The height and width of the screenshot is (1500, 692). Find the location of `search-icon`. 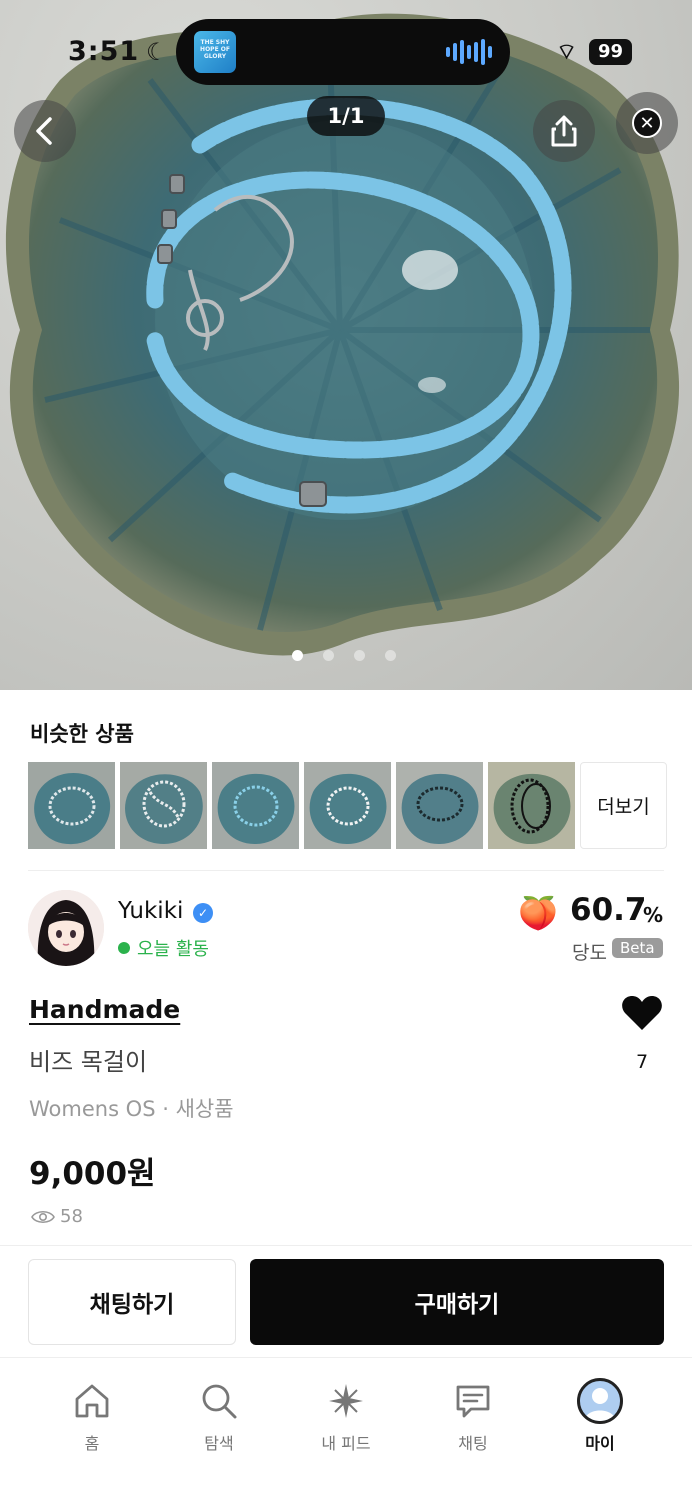

search-icon is located at coordinates (219, 1401).